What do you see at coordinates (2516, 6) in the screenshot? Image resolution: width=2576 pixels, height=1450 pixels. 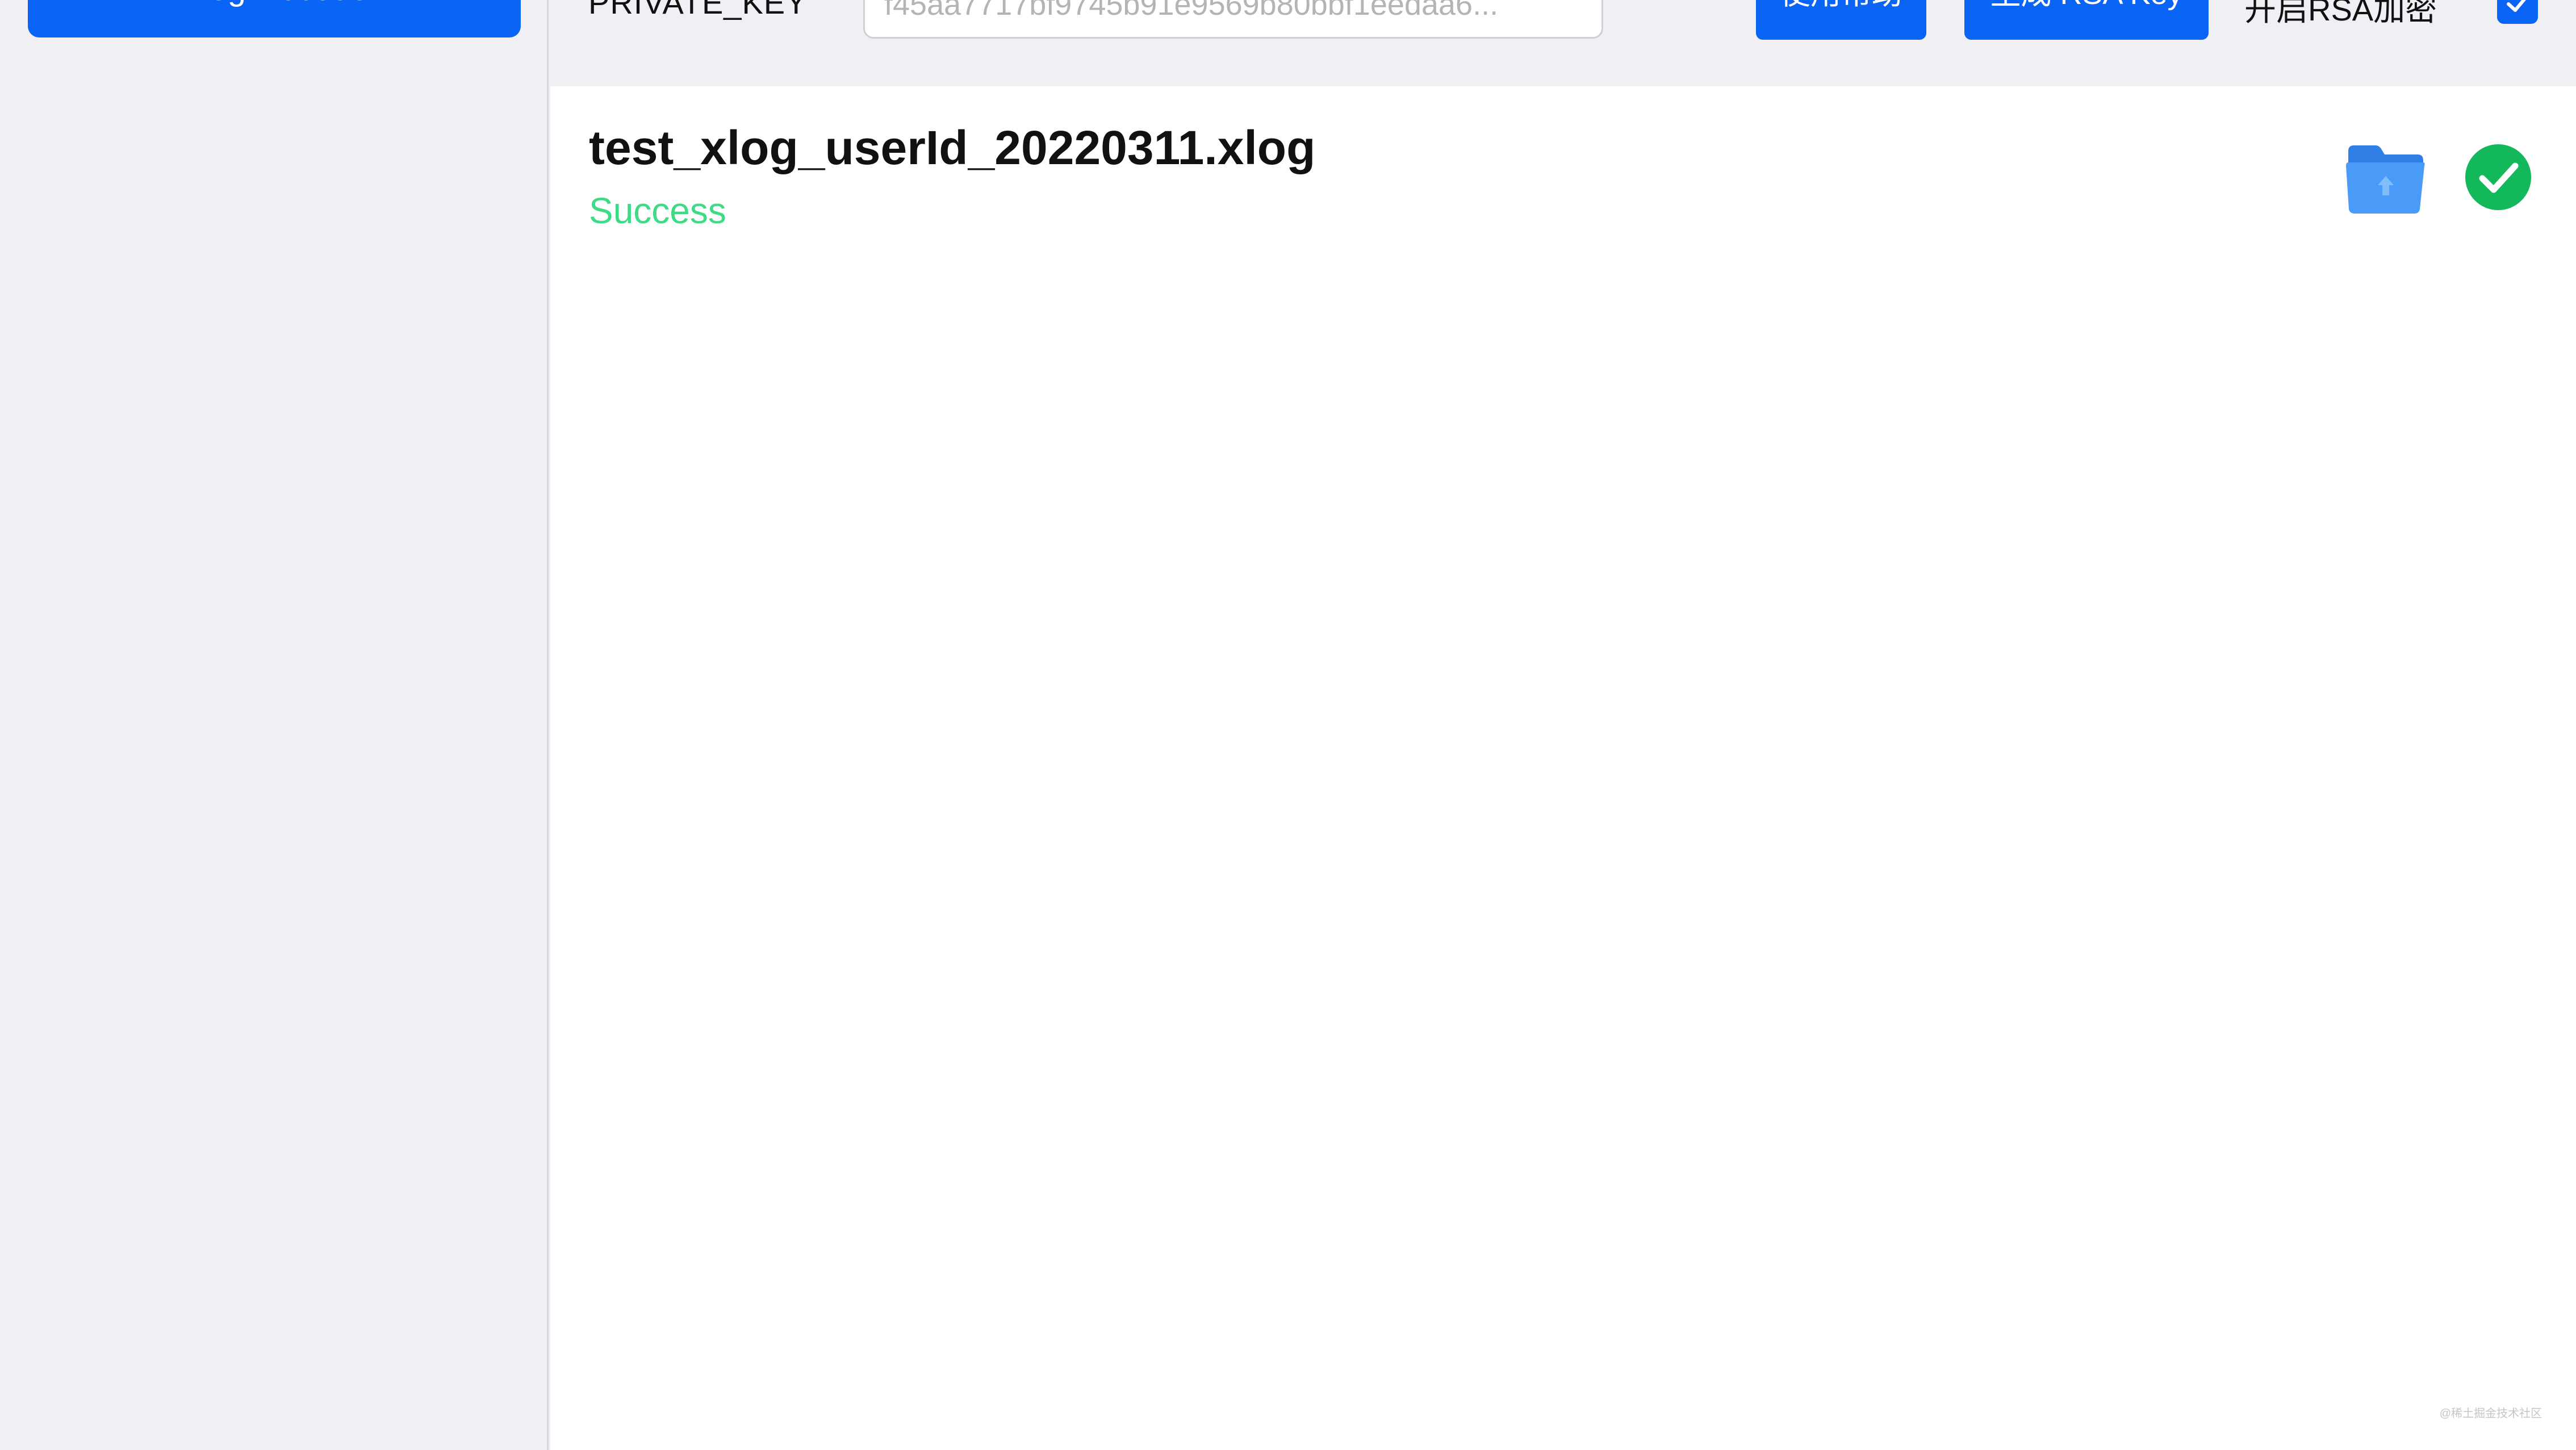 I see `checkmark-icon` at bounding box center [2516, 6].